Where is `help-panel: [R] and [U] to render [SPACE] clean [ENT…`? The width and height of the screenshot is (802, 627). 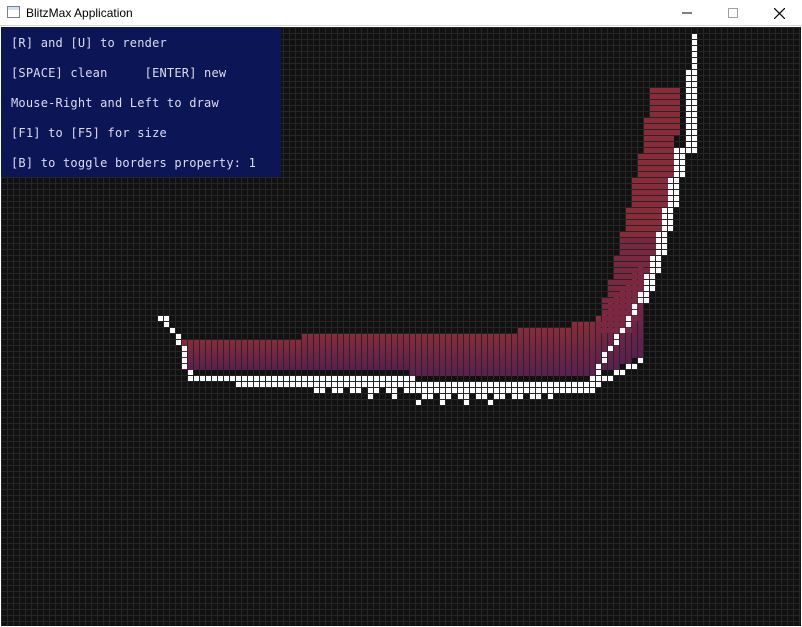 help-panel: [R] and [U] to render [SPACE] clean [ENT… is located at coordinates (141, 102).